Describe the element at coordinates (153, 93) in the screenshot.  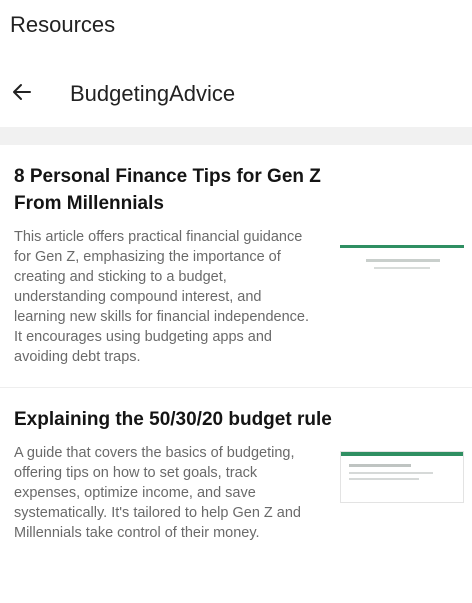
I see `page-title: BudgetingAdvice` at that location.